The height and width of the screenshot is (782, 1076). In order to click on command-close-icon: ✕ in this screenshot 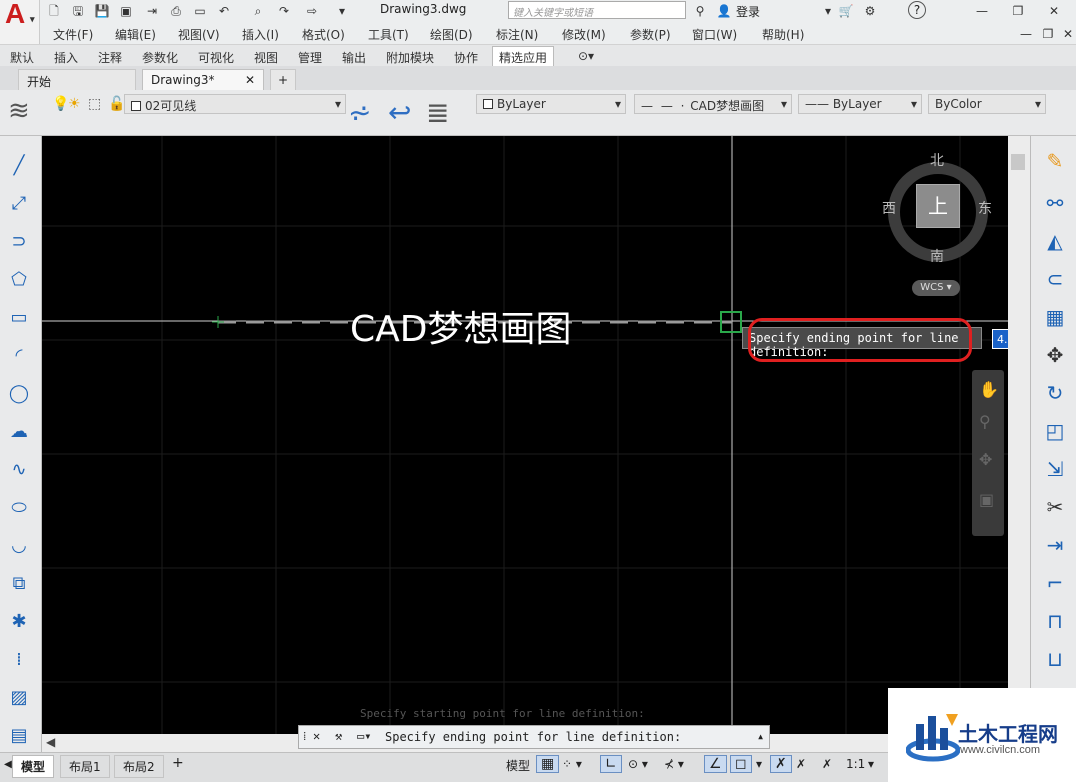, I will do `click(316, 736)`.